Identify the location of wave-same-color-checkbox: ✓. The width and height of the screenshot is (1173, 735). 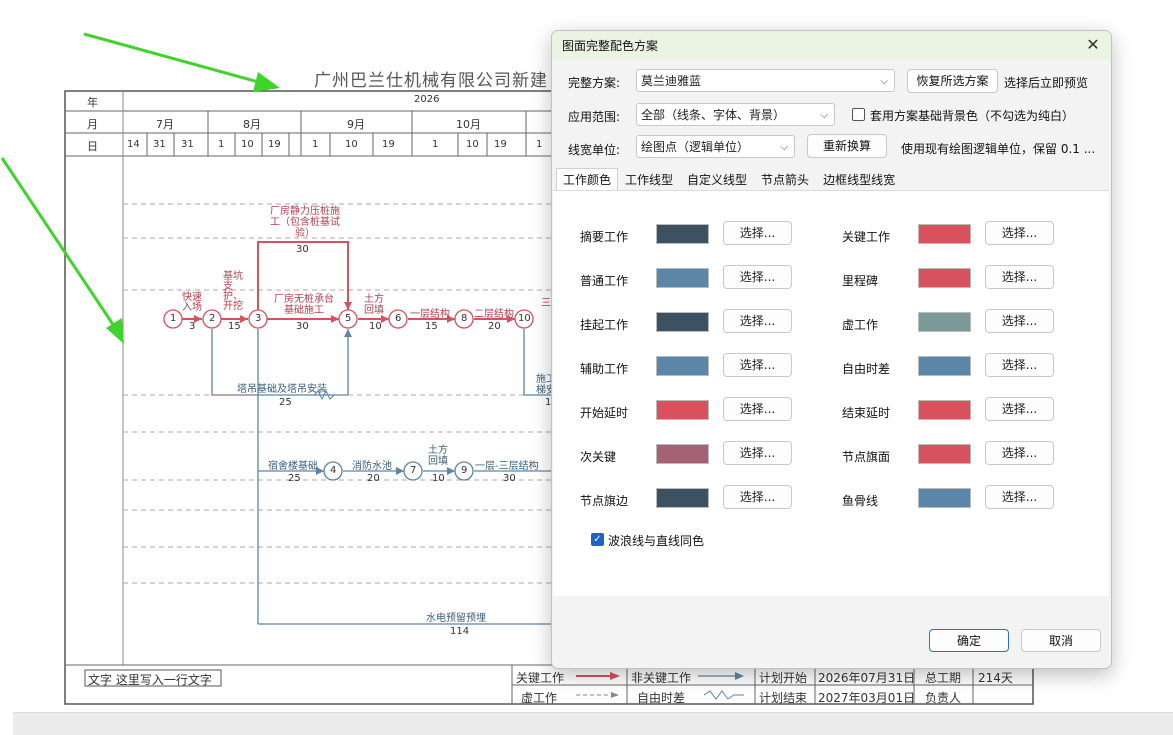
(597, 539).